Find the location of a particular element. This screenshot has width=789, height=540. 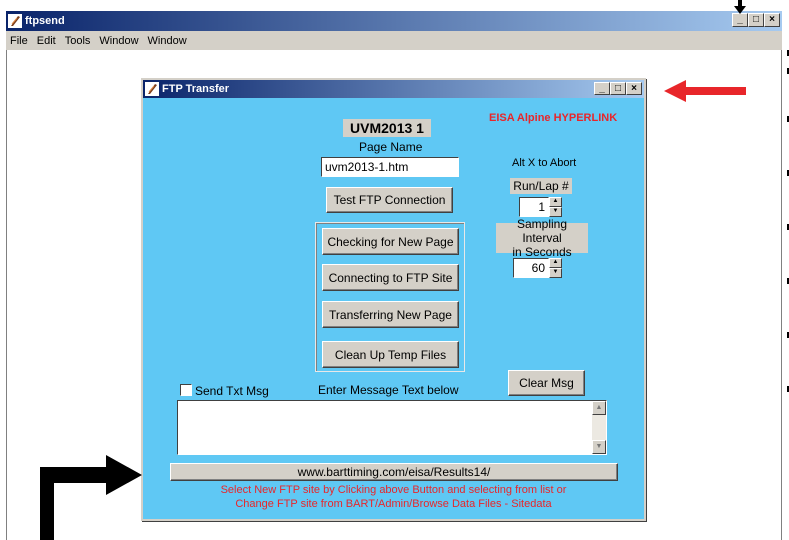

red-arrow-icon is located at coordinates (705, 91).